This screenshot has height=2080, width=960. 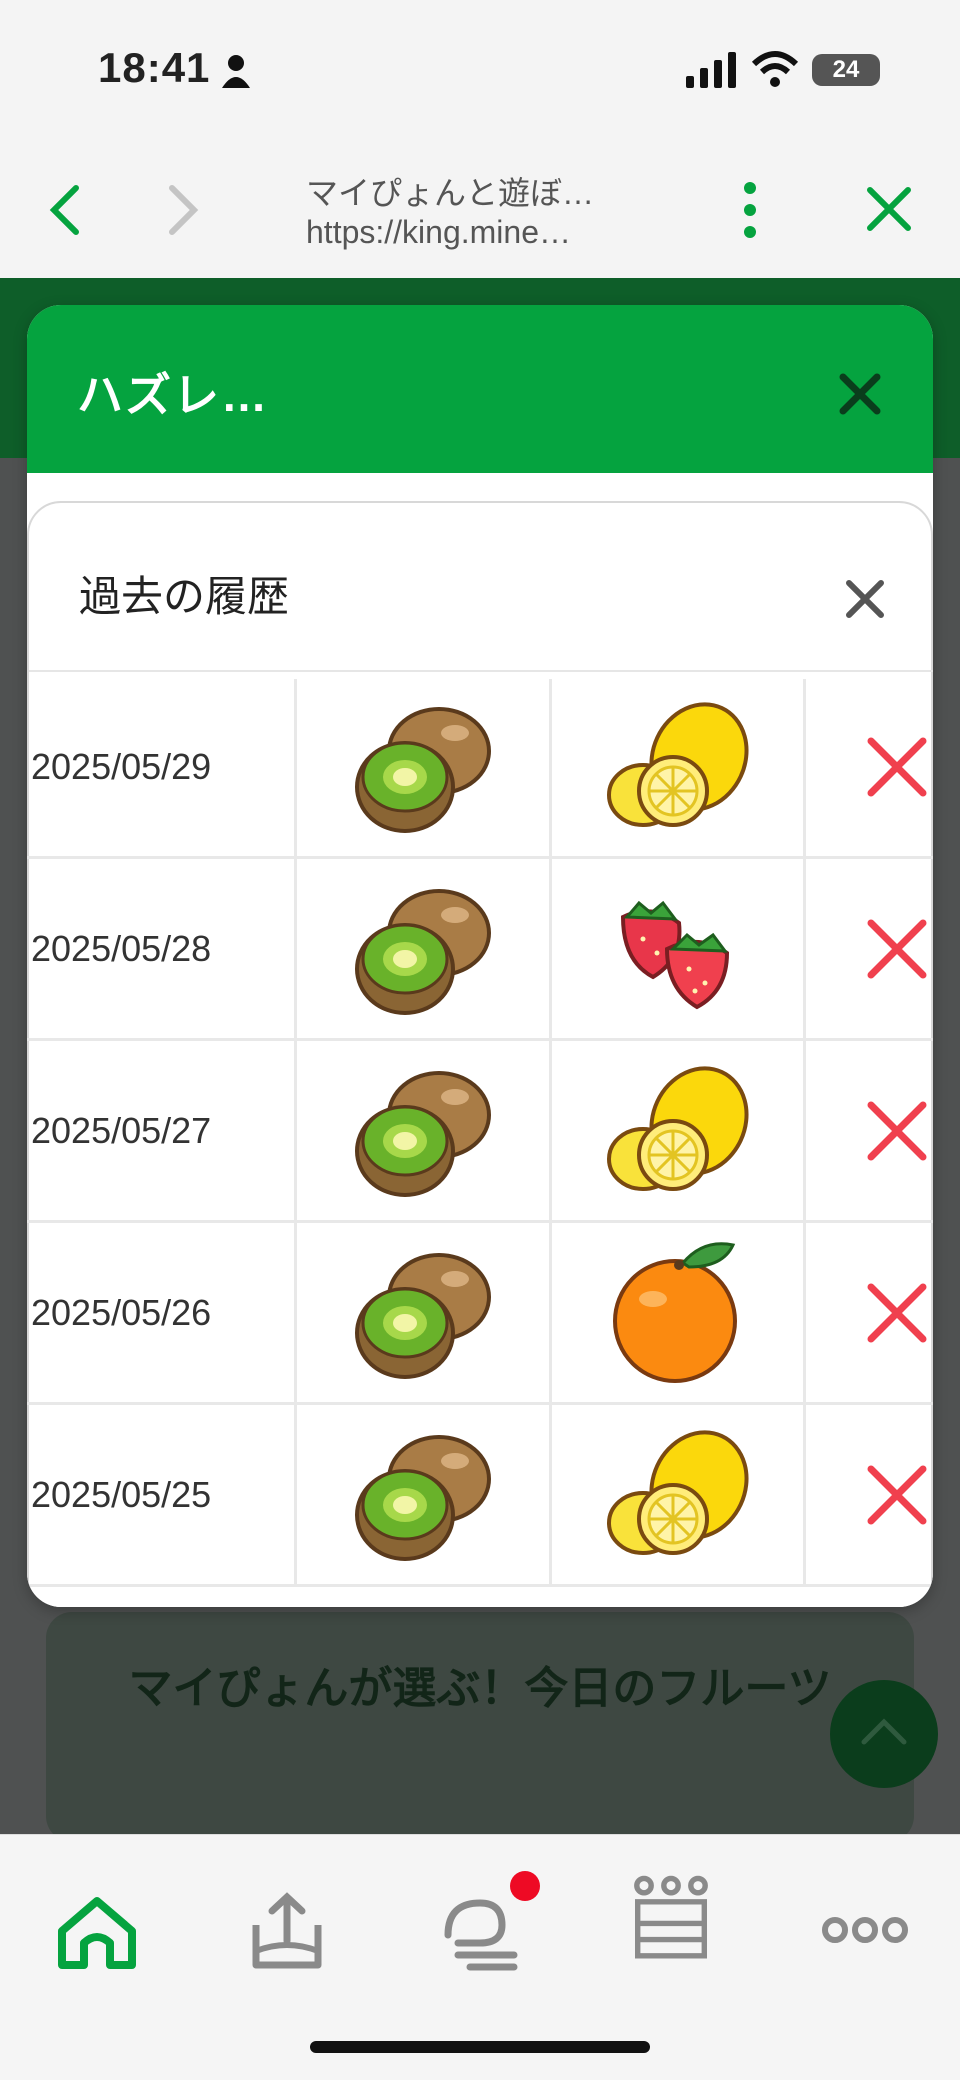 I want to click on history-date: 2025/05/25, so click(x=121, y=1494).